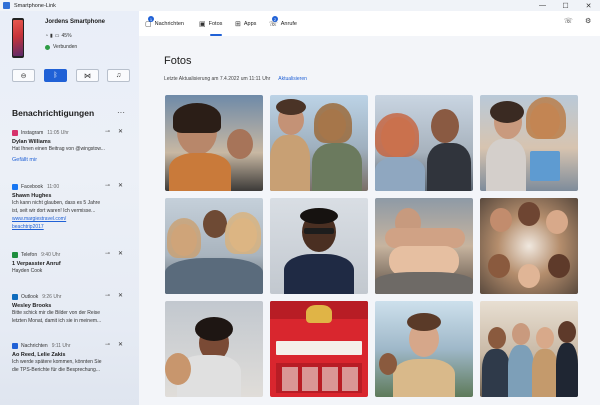 The width and height of the screenshot is (600, 405). What do you see at coordinates (151, 19) in the screenshot?
I see `unread-badge: 1` at bounding box center [151, 19].